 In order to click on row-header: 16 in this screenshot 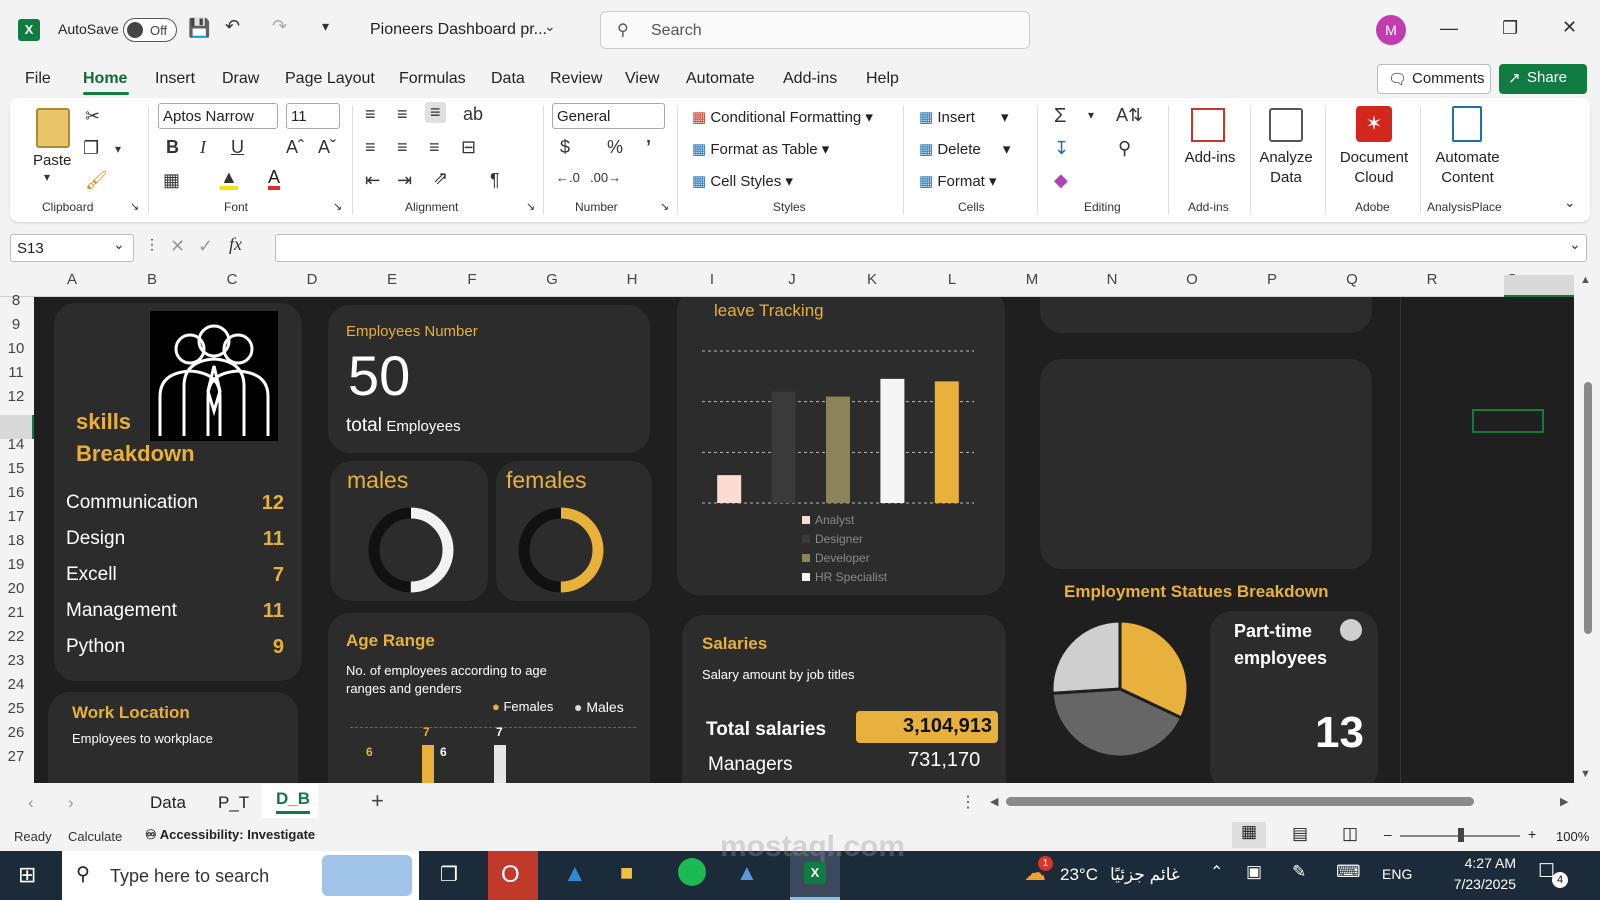, I will do `click(16, 492)`.